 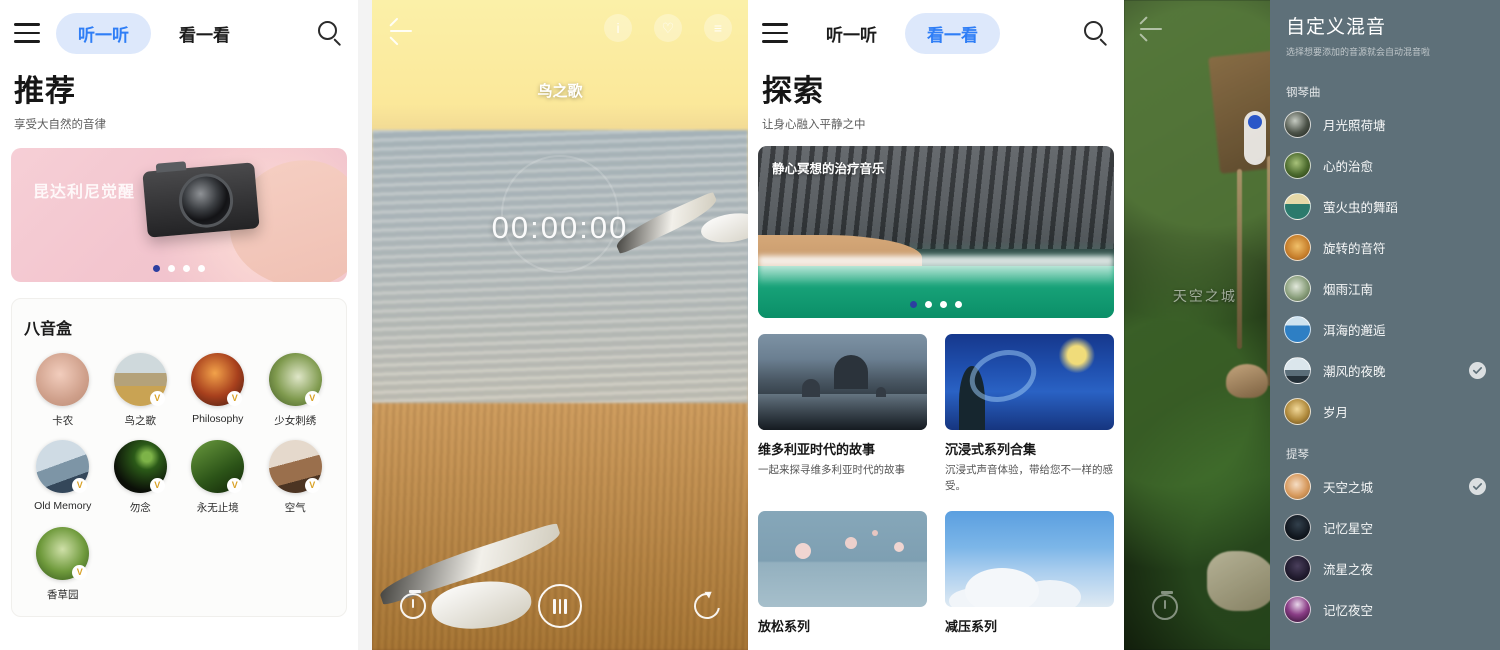 I want to click on explore-card: 沉浸式系列合集 沉浸式声音体验，带给您不一样的感受。, so click(x=1029, y=414).